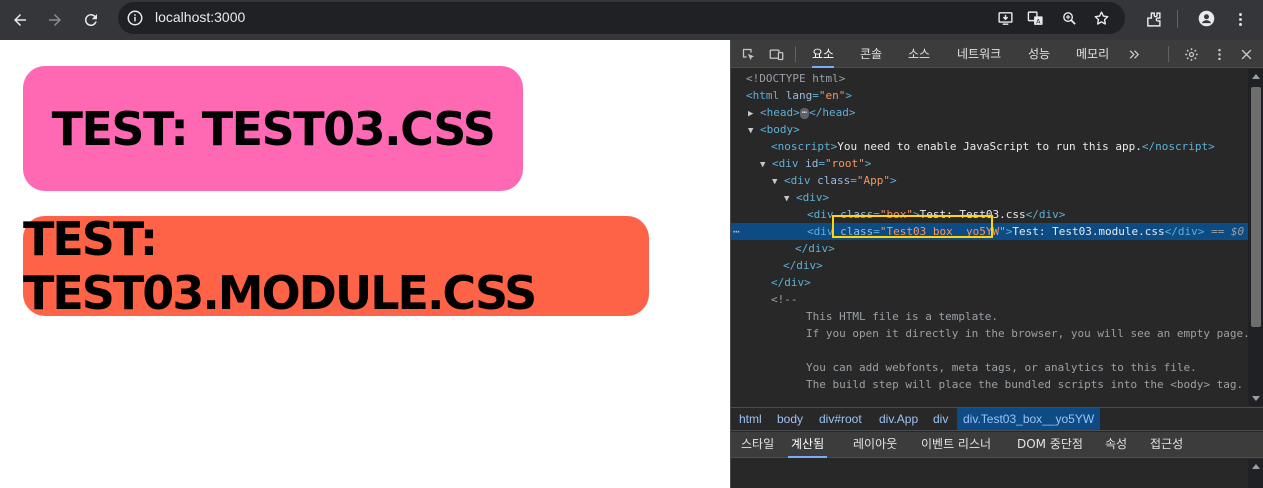 This screenshot has width=1263, height=488. What do you see at coordinates (1206, 18) in the screenshot?
I see `profile-icon` at bounding box center [1206, 18].